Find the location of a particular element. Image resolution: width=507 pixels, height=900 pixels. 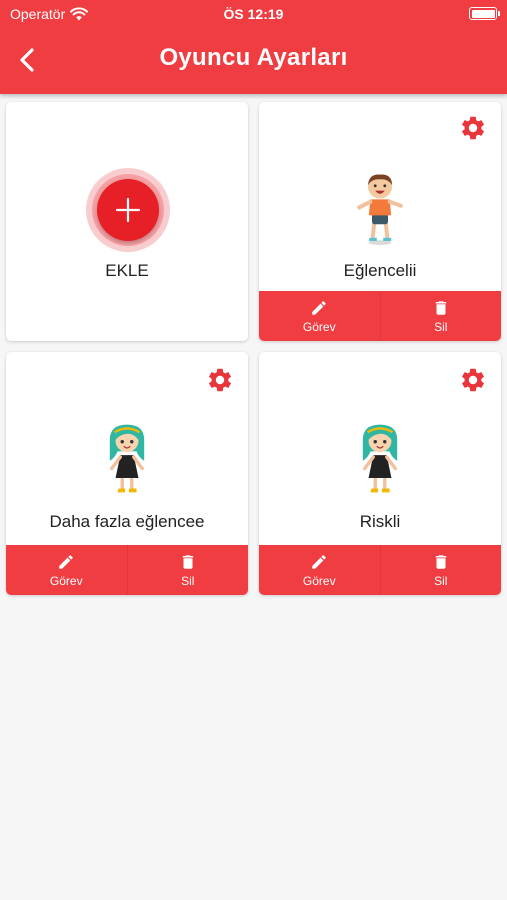

player-card: Daha fazla eğlencee Görev Sil is located at coordinates (127, 473).